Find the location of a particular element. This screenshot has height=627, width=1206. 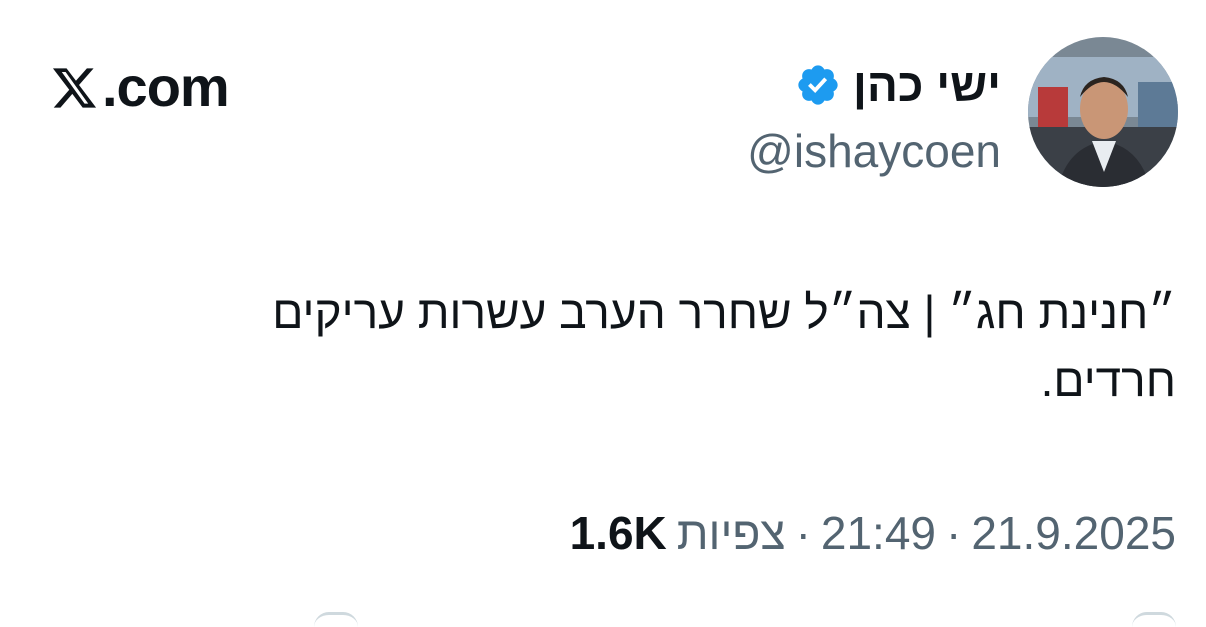

tweet-meta-row: 21.9.2025 · 21:49 · צפיות 1.6K is located at coordinates (873, 533).